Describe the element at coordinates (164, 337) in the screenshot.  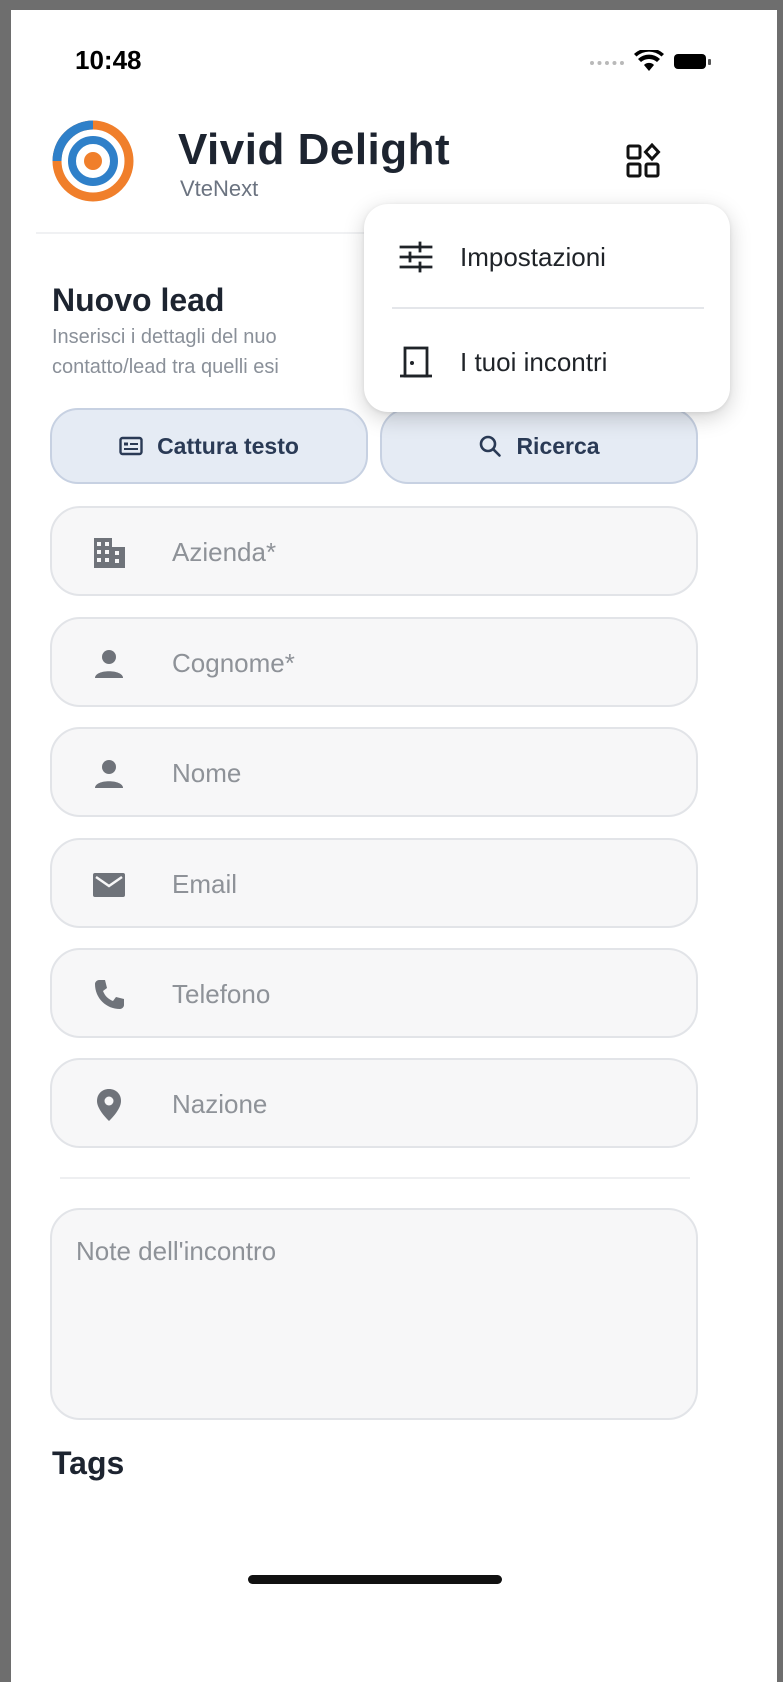
I see `section-description-line: Inserisci i dettagli del nuo` at that location.